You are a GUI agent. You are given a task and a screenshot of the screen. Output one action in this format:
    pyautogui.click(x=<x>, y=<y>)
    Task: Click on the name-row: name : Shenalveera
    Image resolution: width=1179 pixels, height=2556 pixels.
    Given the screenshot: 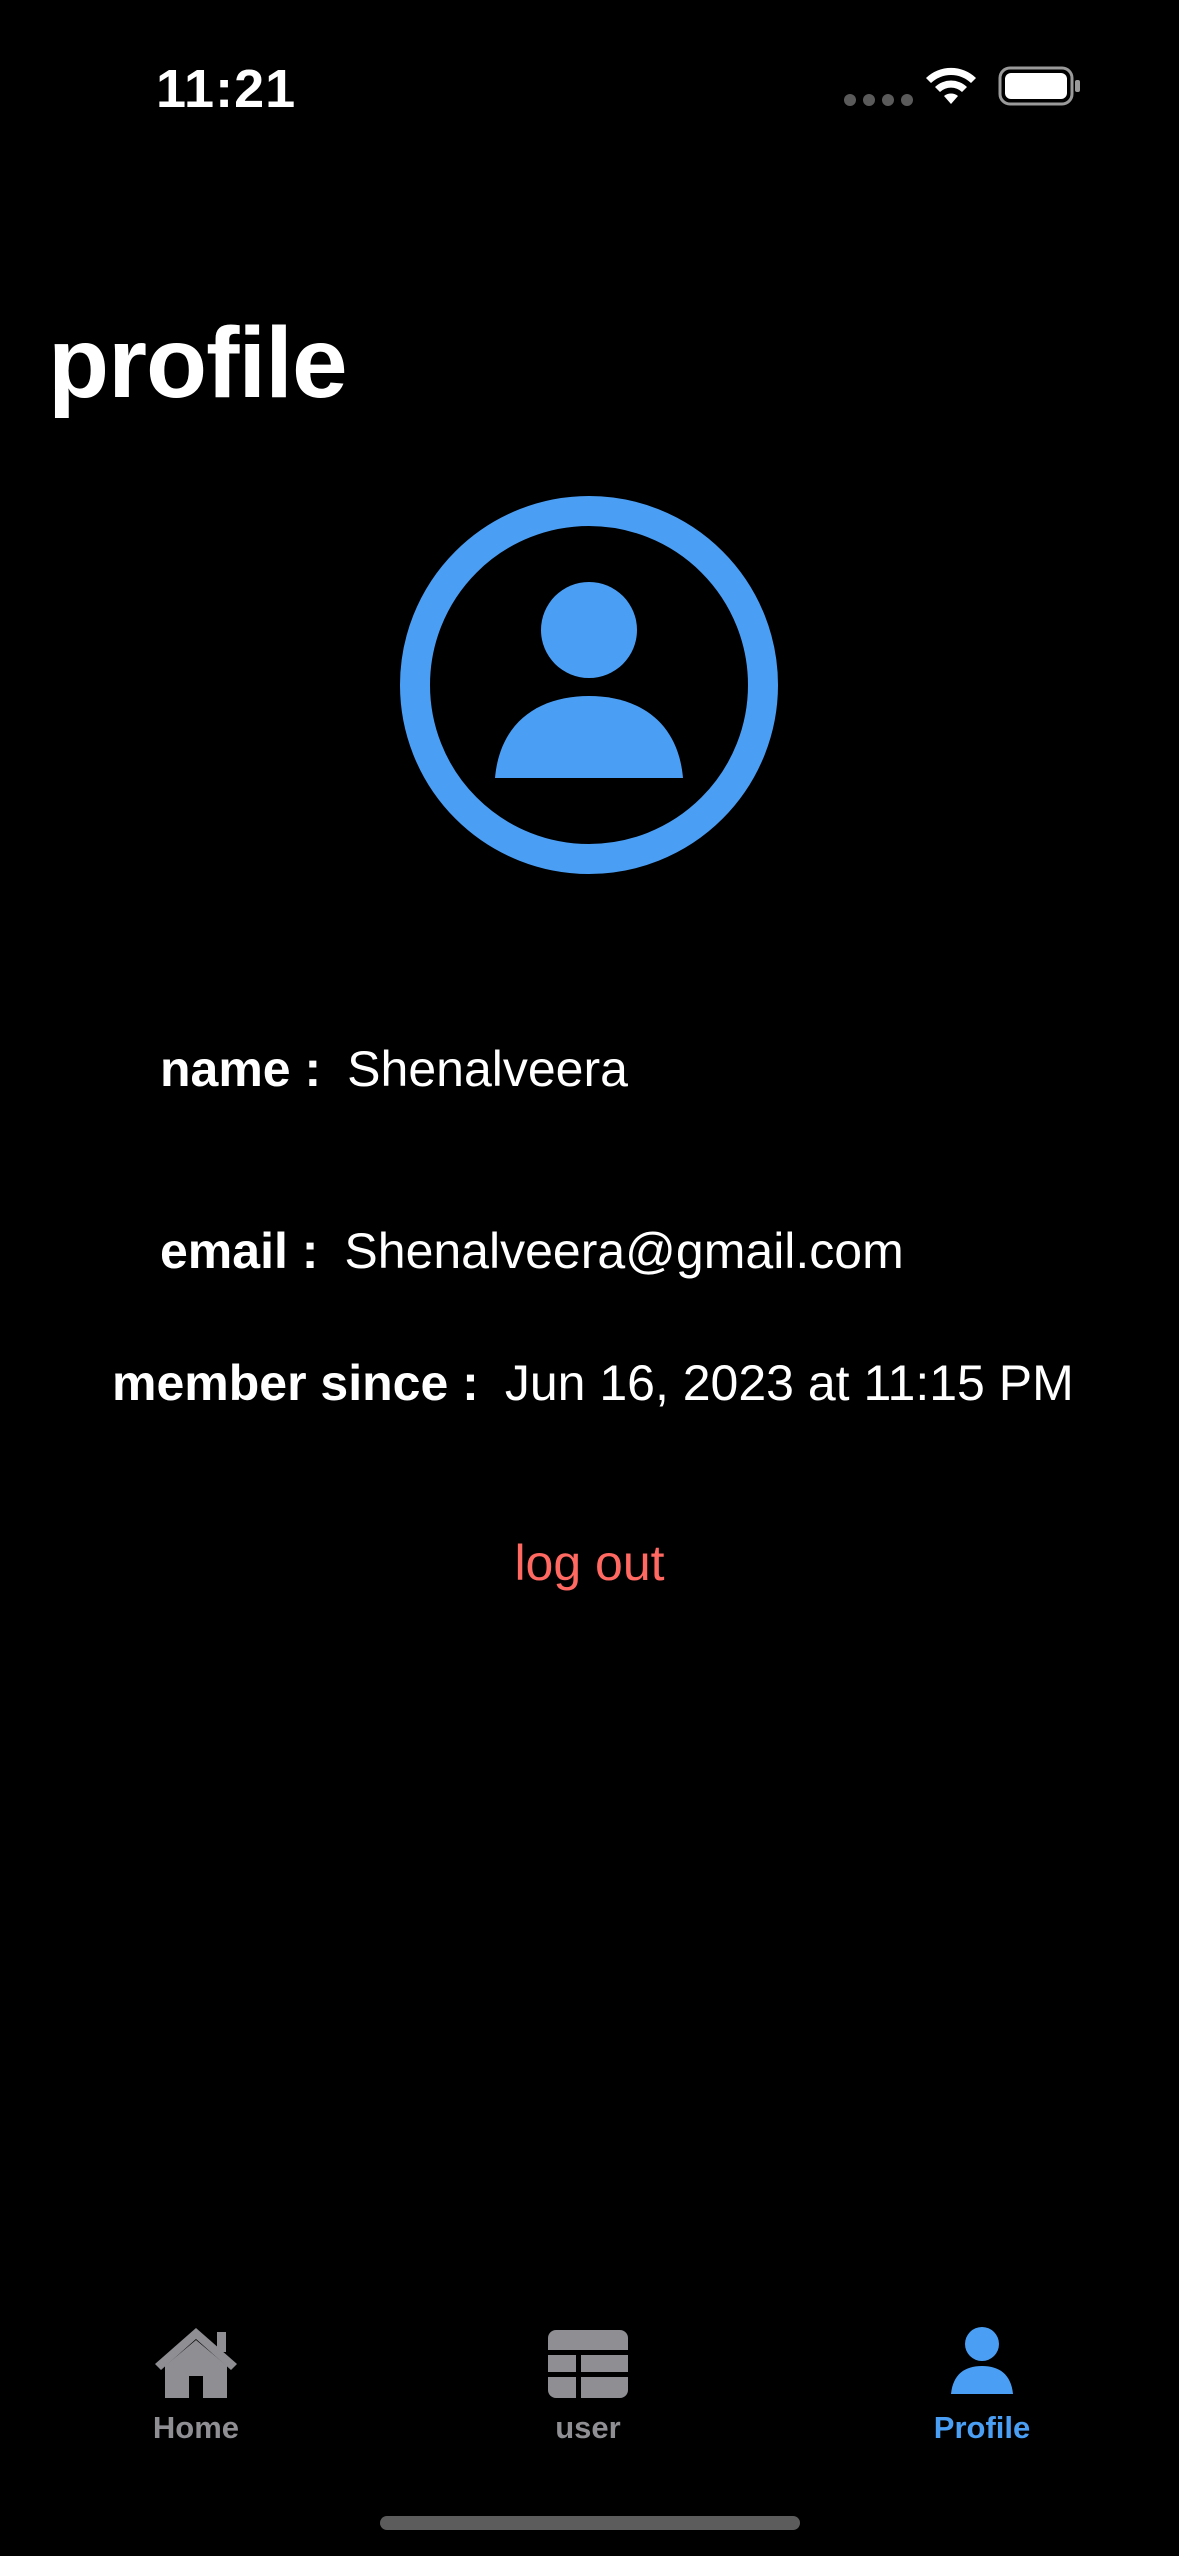 What is the action you would take?
    pyautogui.click(x=394, y=1069)
    